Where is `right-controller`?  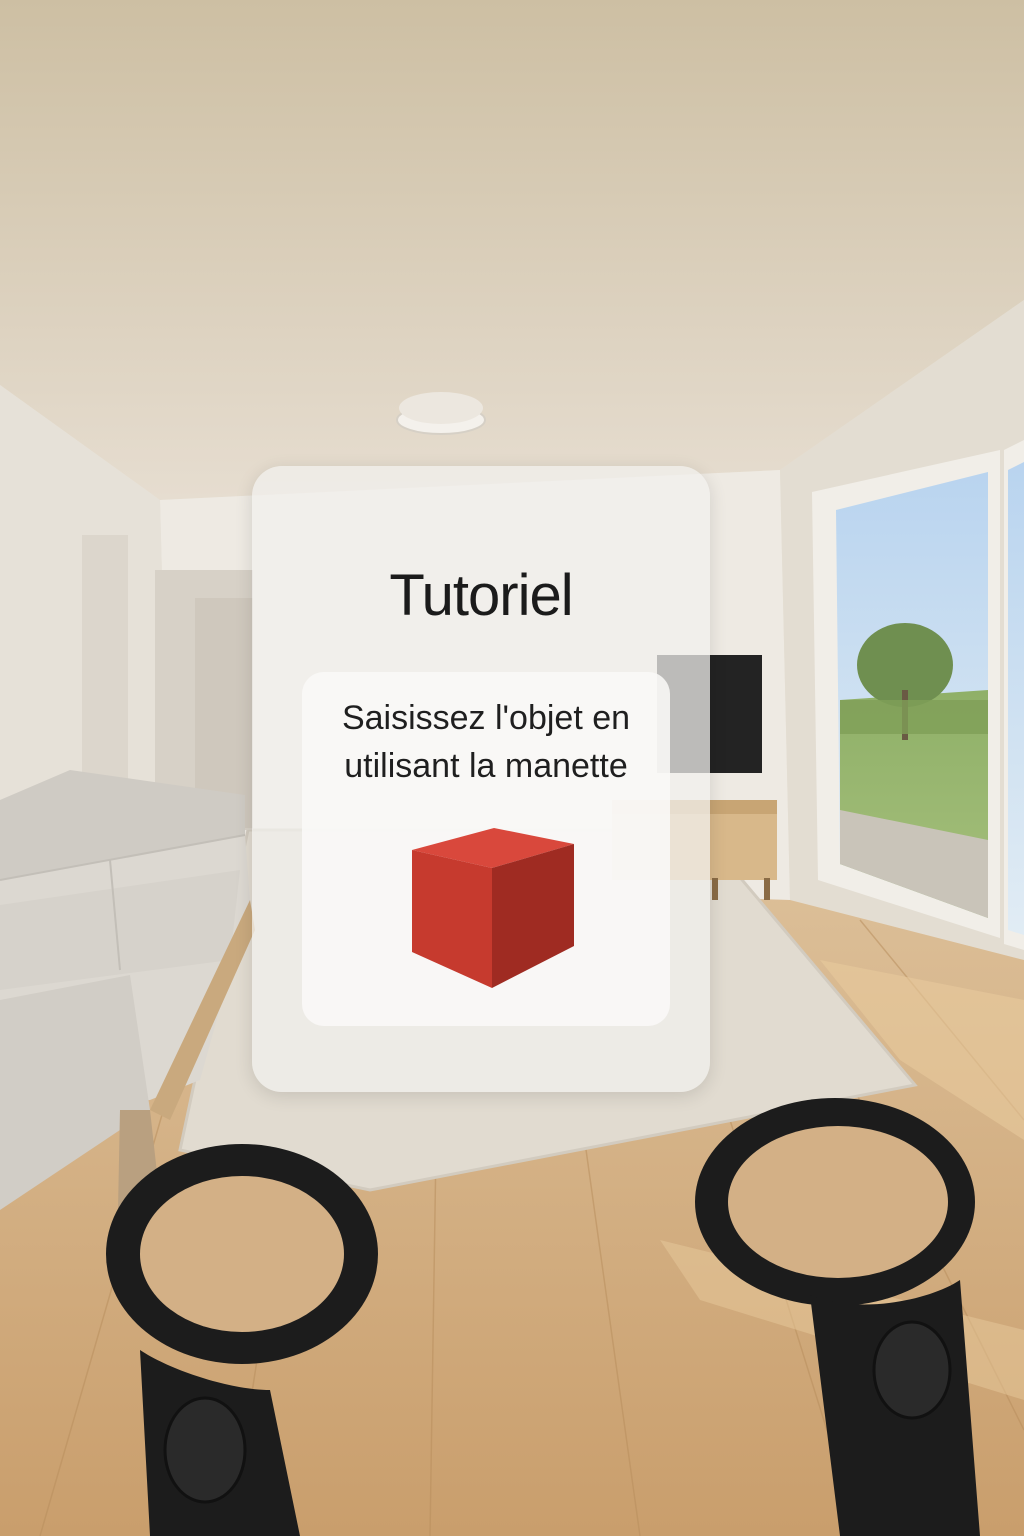
right-controller is located at coordinates (837, 1317).